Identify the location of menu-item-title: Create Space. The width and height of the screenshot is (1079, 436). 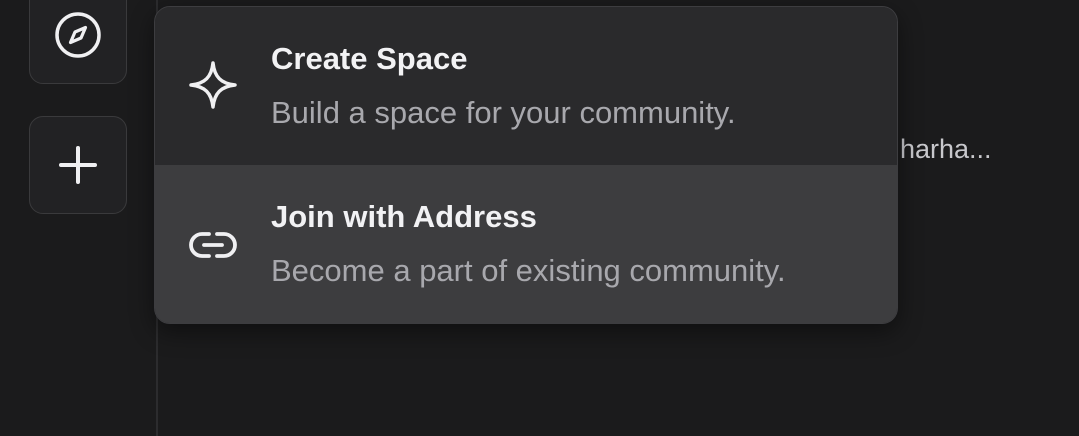
(369, 58).